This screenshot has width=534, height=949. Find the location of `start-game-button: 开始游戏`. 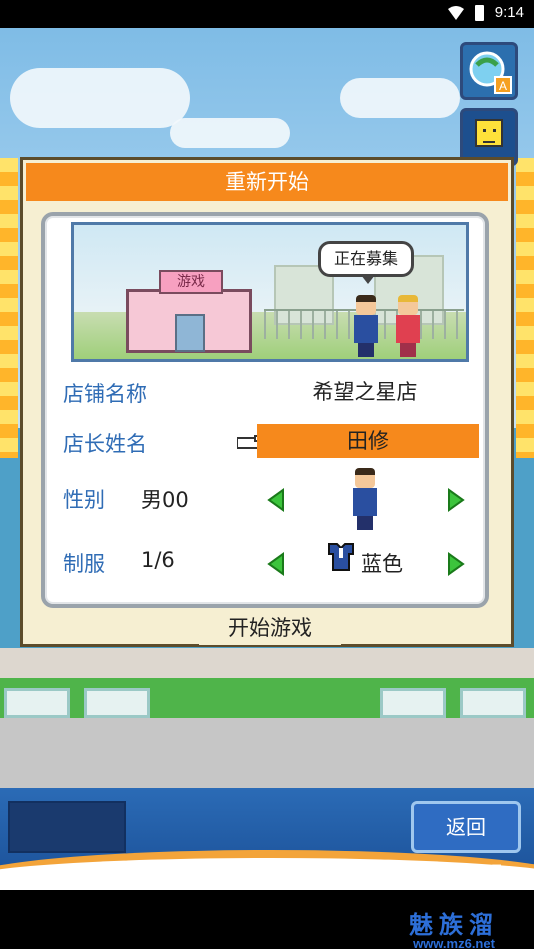

start-game-button: 开始游戏 is located at coordinates (270, 628).